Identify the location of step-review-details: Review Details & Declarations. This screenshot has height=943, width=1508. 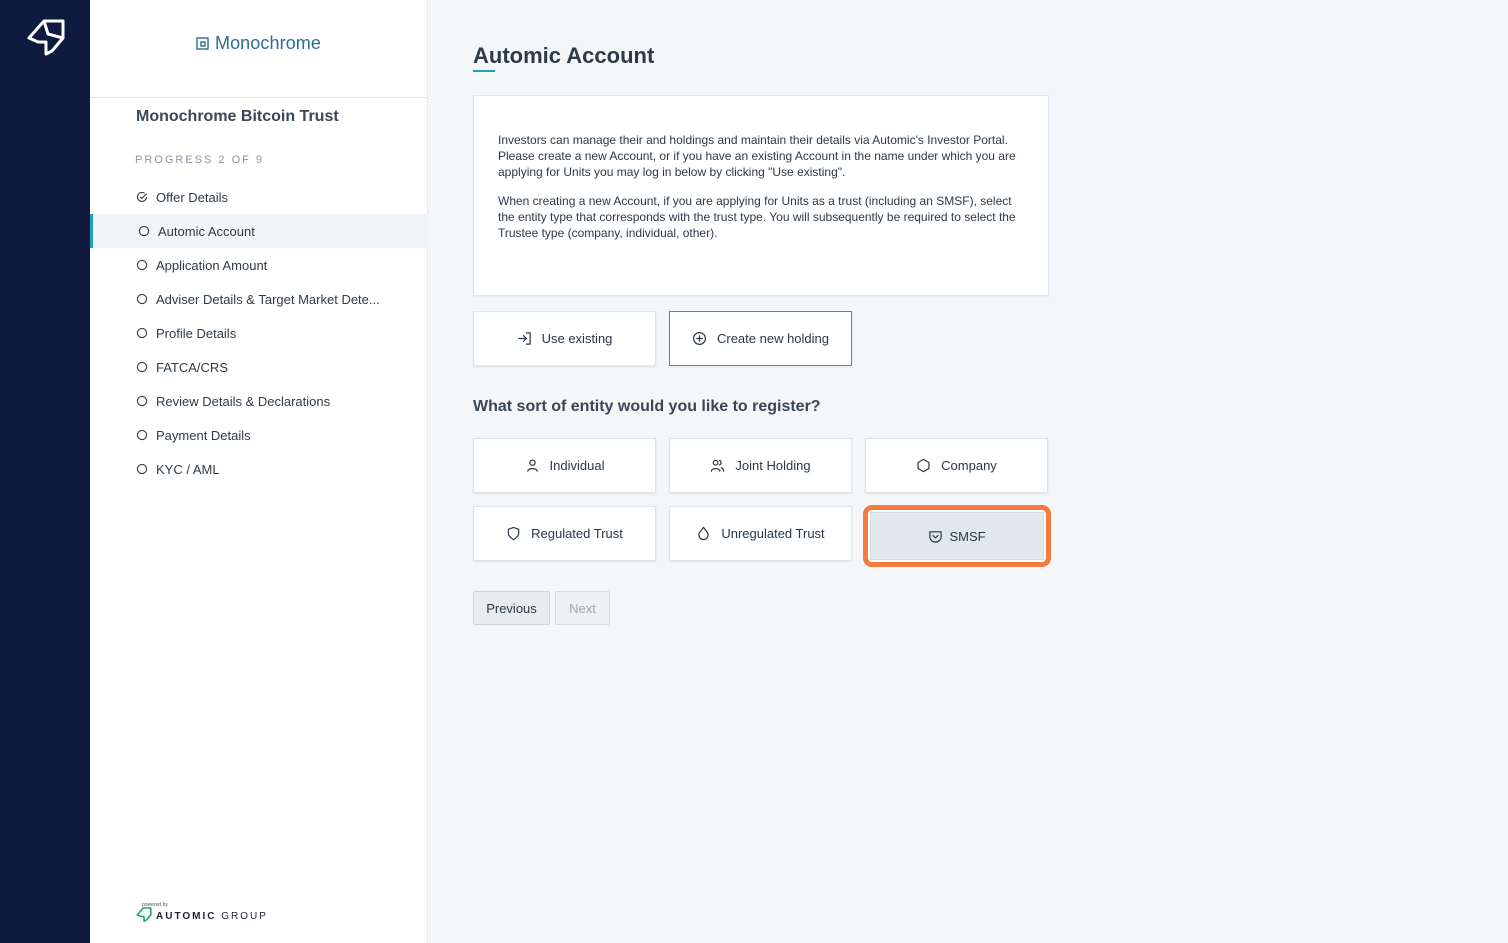
(259, 401).